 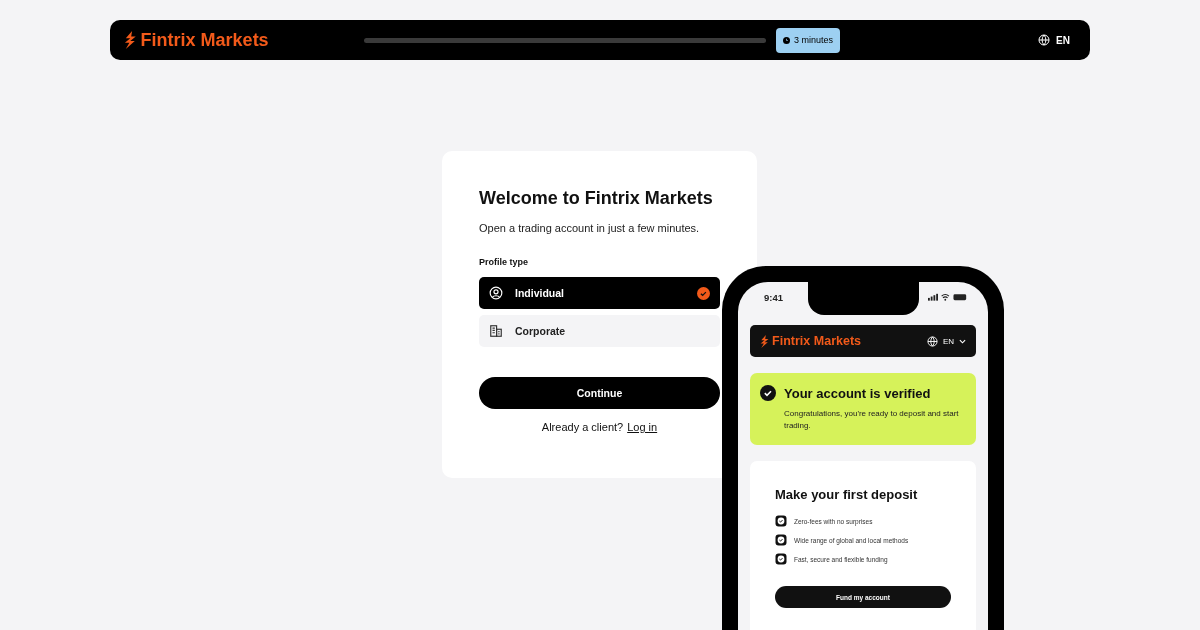 What do you see at coordinates (596, 198) in the screenshot?
I see `welcome-title: Welcome to Fintrix Markets` at bounding box center [596, 198].